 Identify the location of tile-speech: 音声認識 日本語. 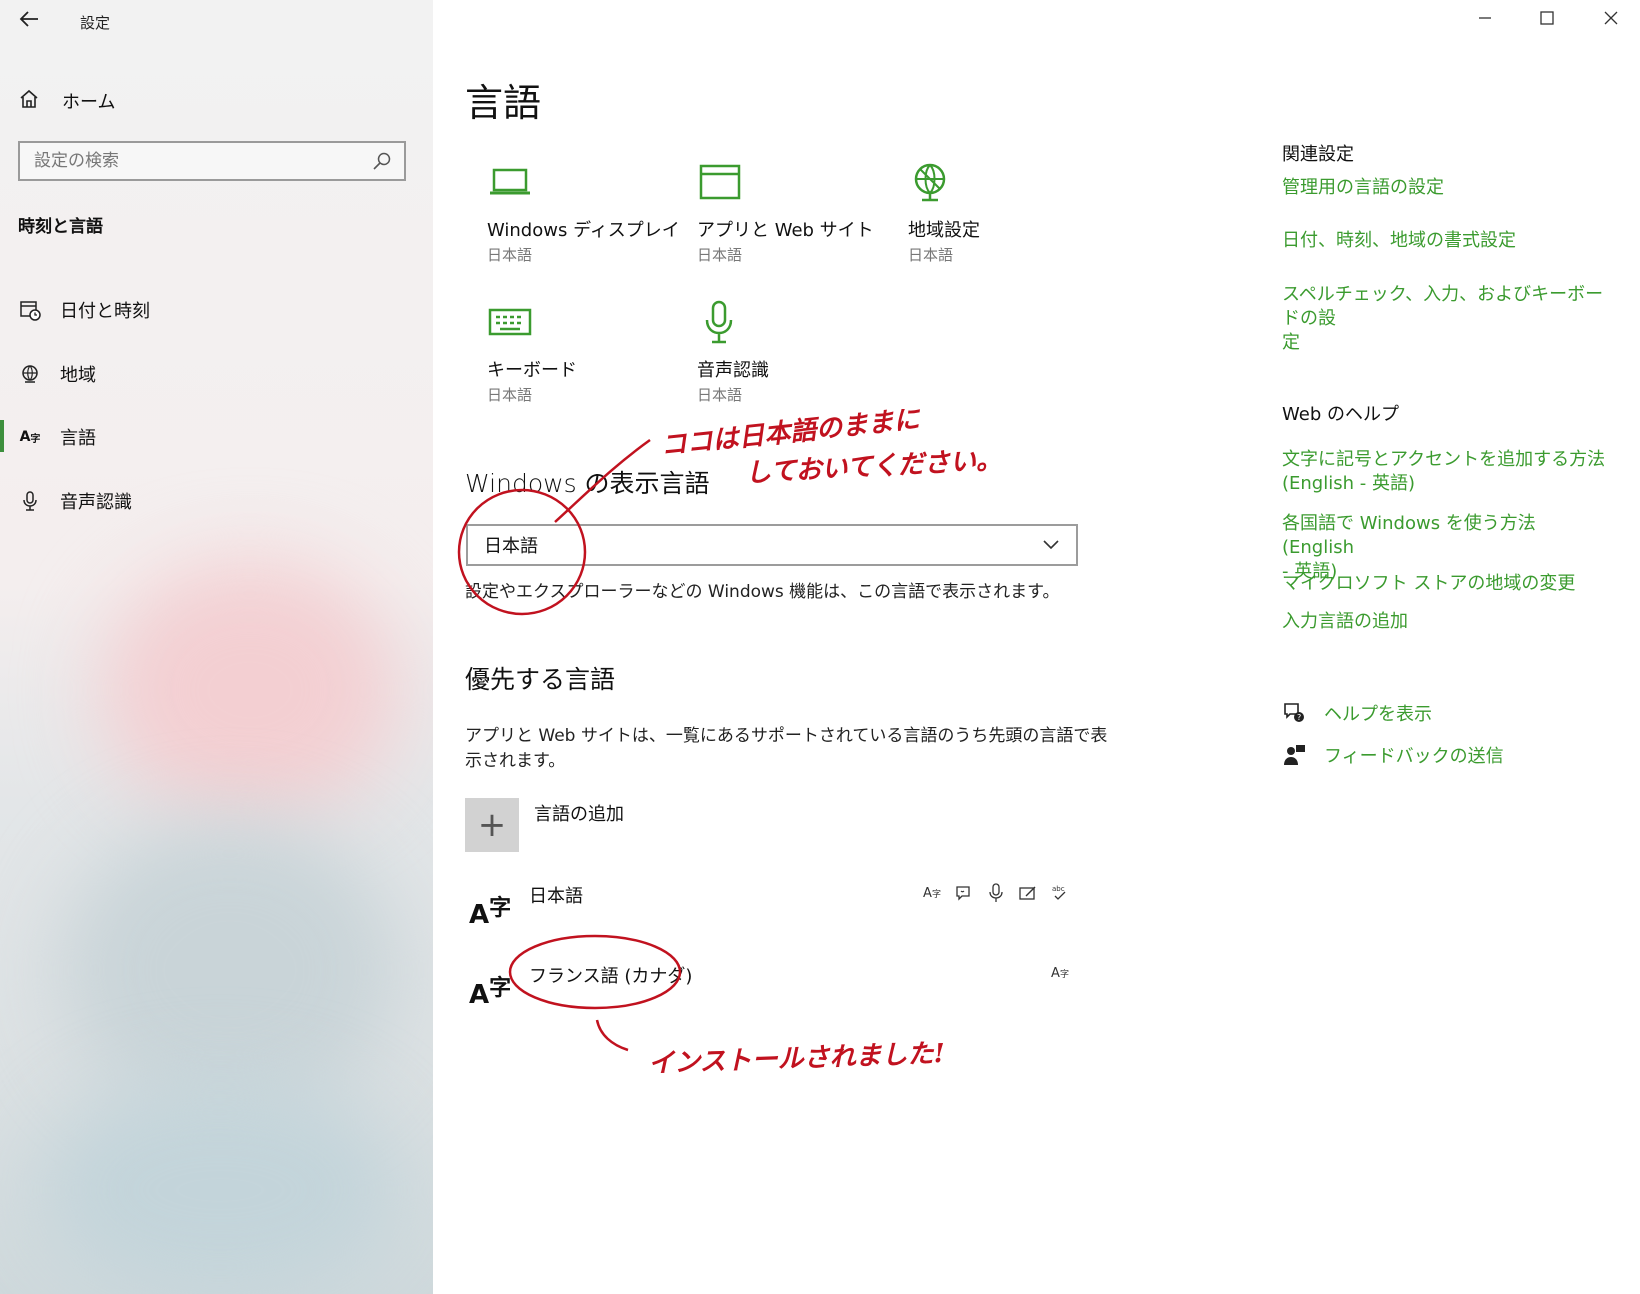
(772, 360).